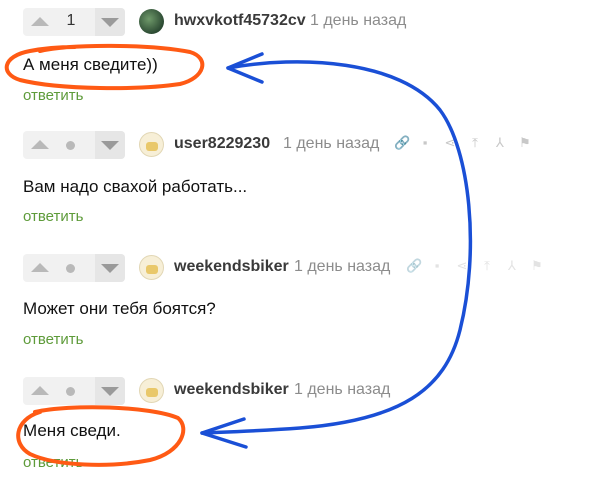 This screenshot has height=480, width=599. I want to click on comment-header: weekendsbiker 1 день назад 🔗 ▪ ⋖ ⤒ ⅄ ⚑, so click(303, 268).